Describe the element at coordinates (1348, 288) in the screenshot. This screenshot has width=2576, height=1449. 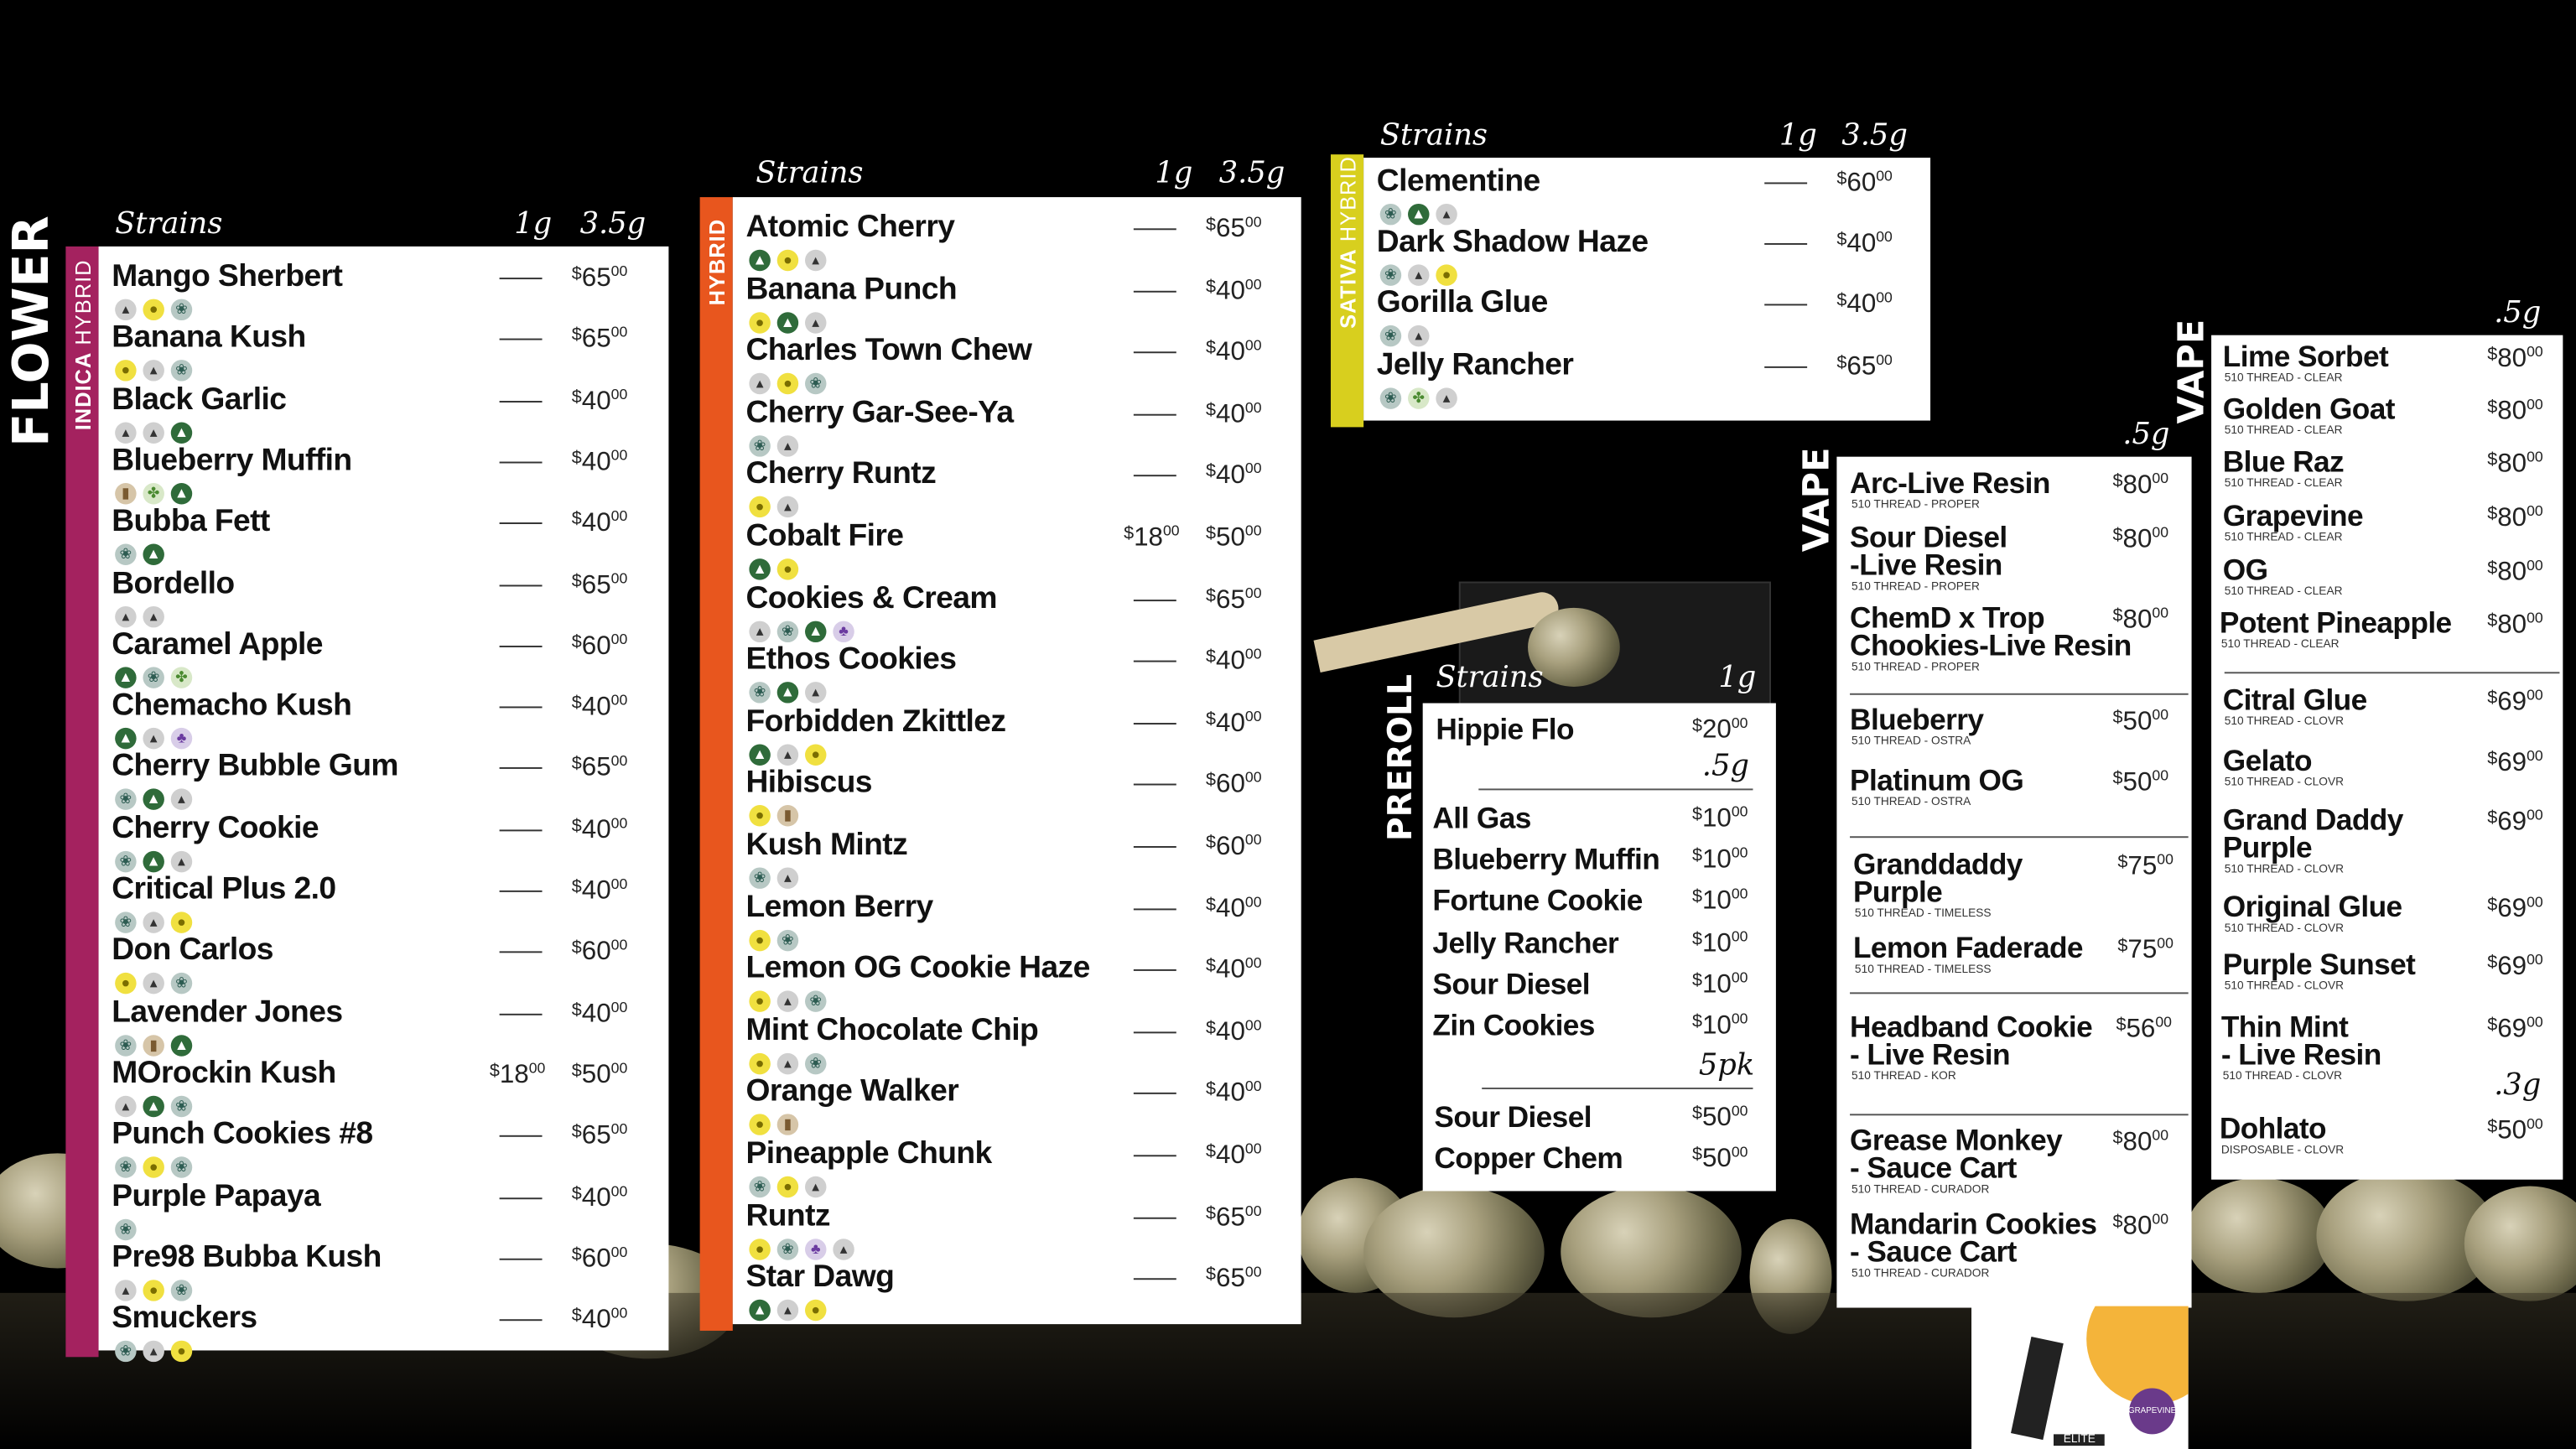
I see `sativa-label: SATIVA` at that location.